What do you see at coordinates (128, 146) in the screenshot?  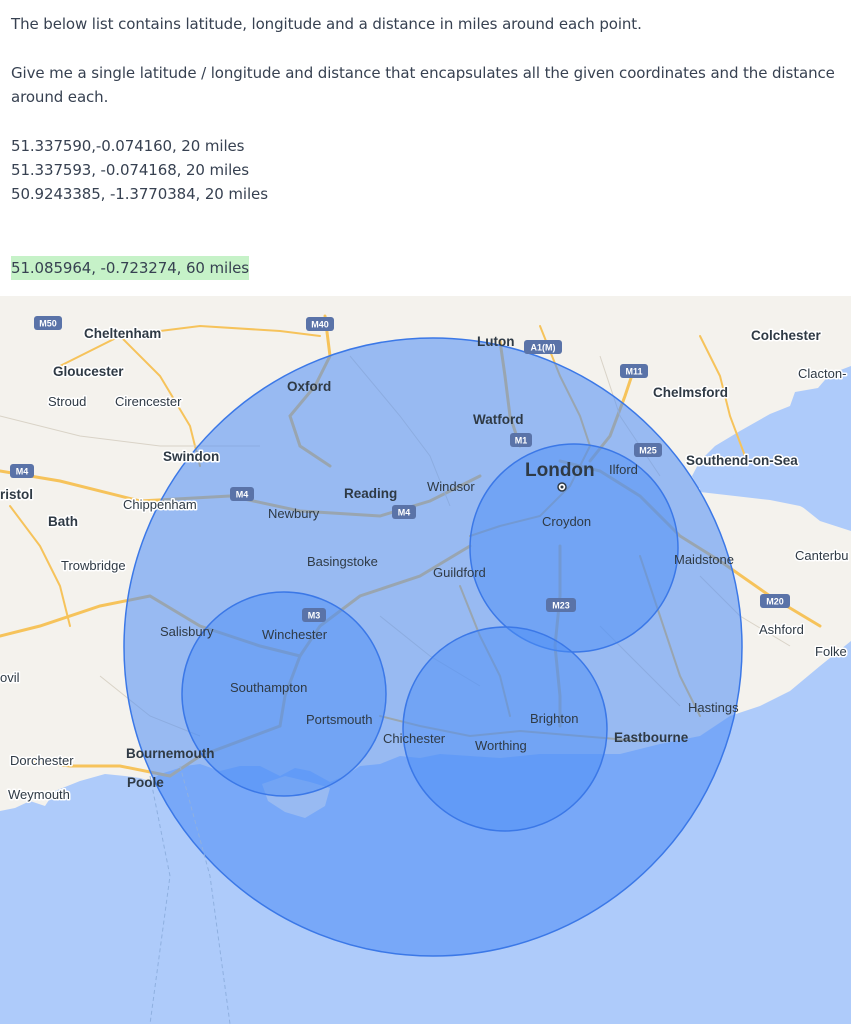 I see `coordinate-line: 51.337590,-0.074160, 20 miles` at bounding box center [128, 146].